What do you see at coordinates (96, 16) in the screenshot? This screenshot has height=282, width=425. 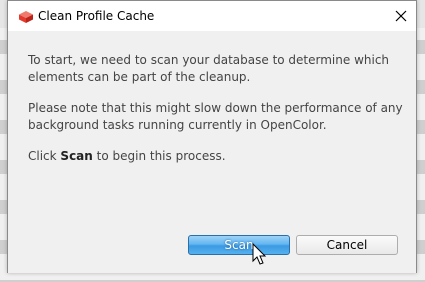 I see `dialog-title: Clean Profile Cache` at bounding box center [96, 16].